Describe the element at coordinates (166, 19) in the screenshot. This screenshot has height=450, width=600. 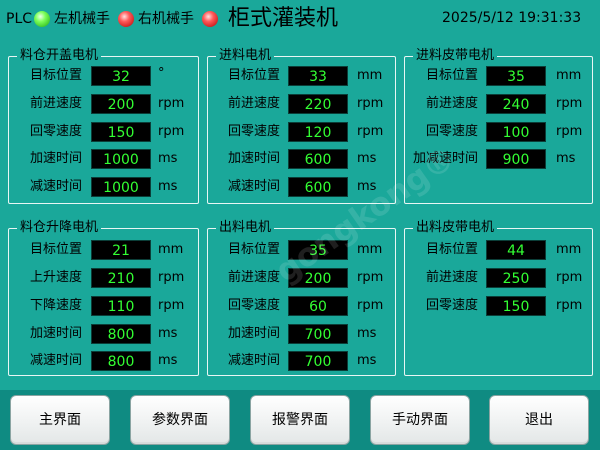
I see `right-arm-label: 右机械手` at that location.